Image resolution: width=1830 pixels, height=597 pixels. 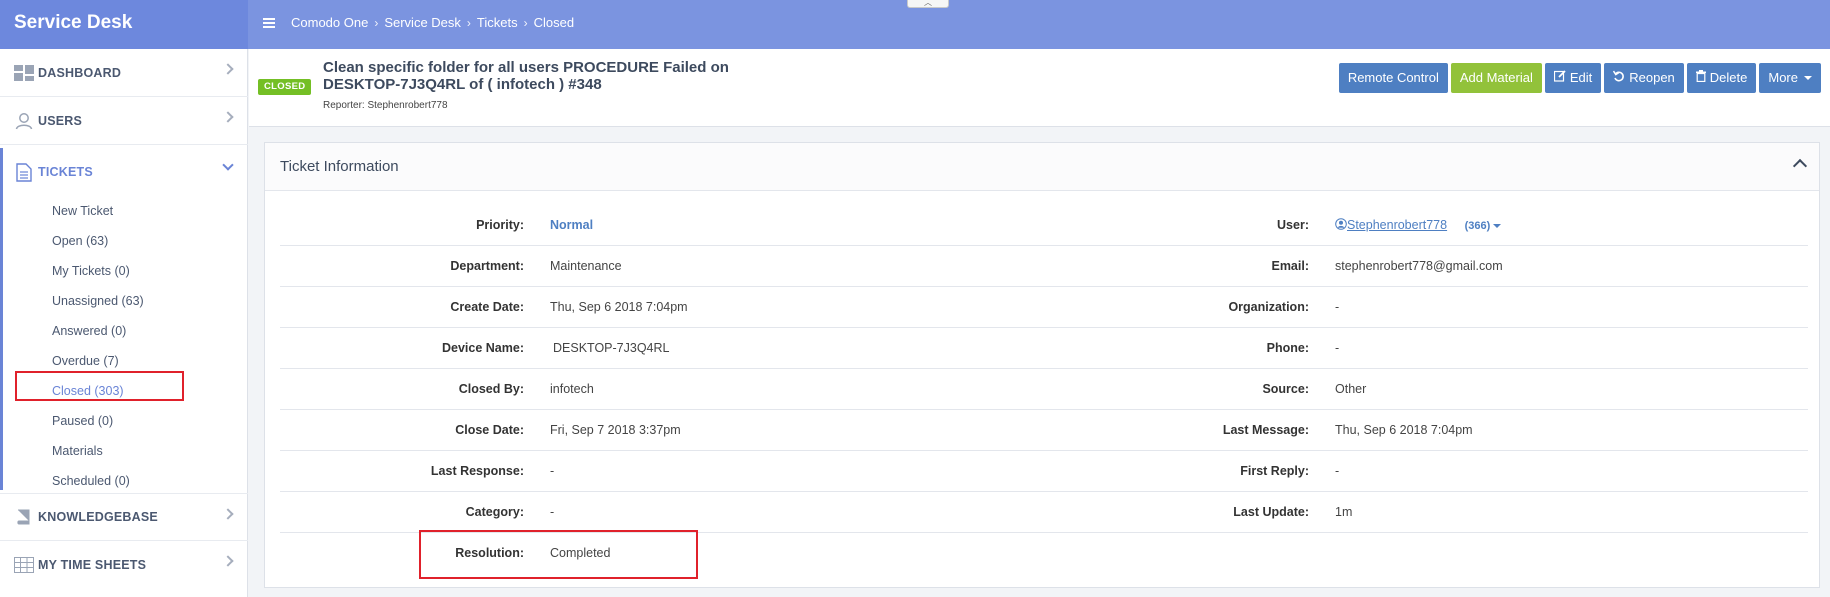 What do you see at coordinates (477, 471) in the screenshot?
I see `field-label: Last Response:` at bounding box center [477, 471].